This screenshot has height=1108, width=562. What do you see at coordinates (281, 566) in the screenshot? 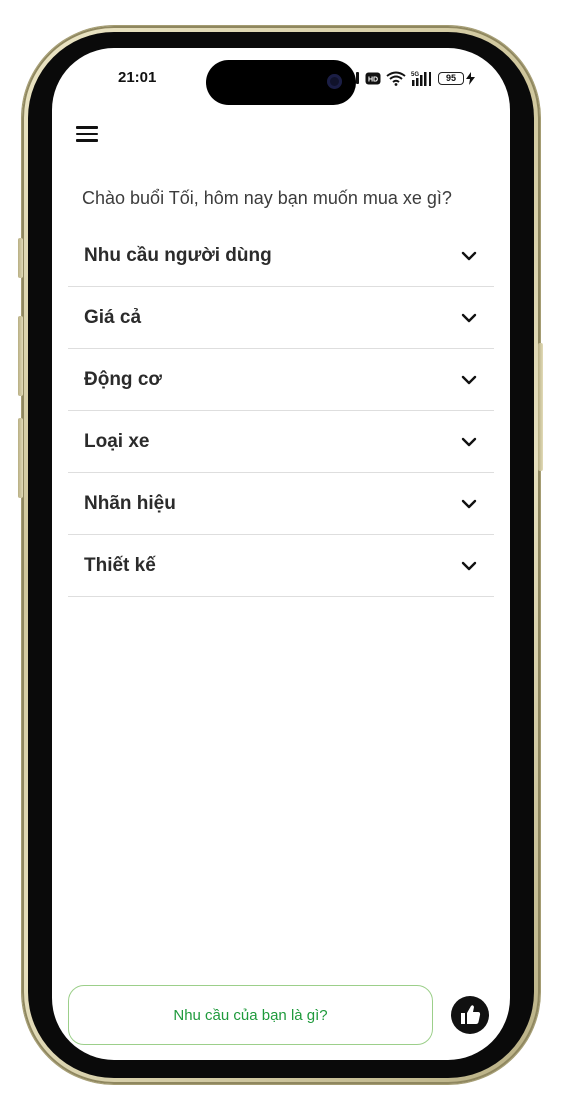
I see `filter-item-design: Thiết kế` at bounding box center [281, 566].